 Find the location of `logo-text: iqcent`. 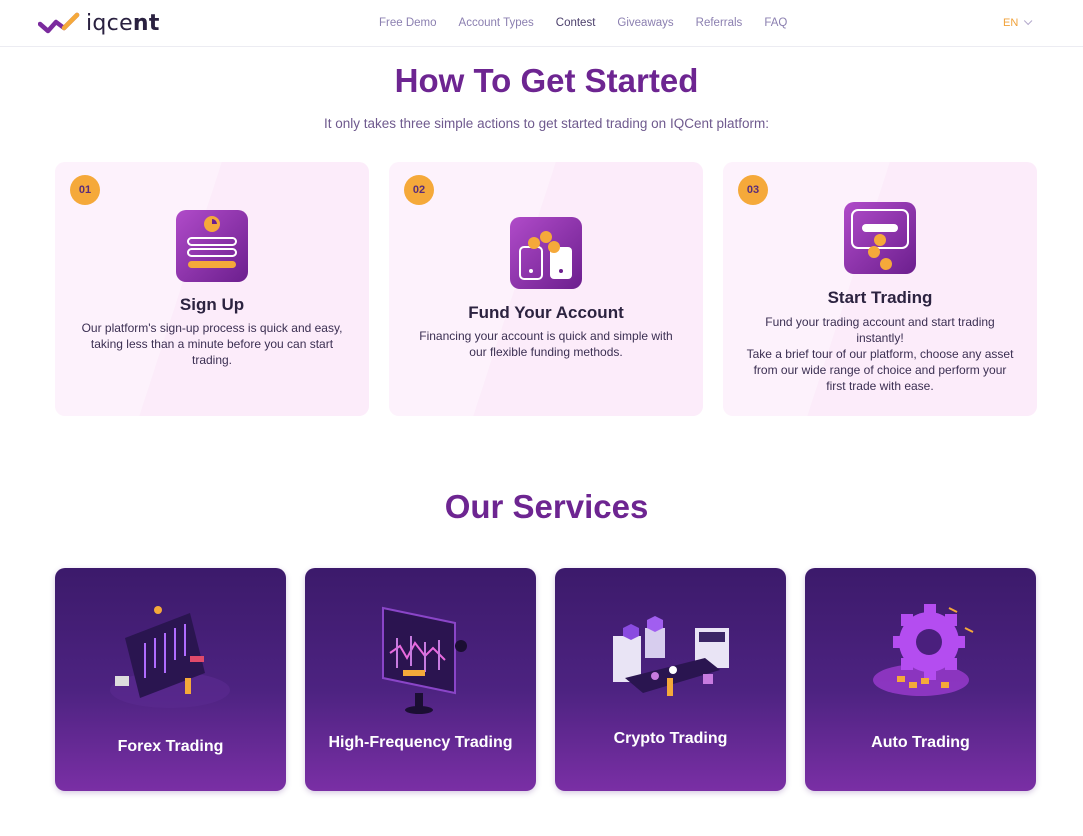

logo-text: iqcent is located at coordinates (123, 23).